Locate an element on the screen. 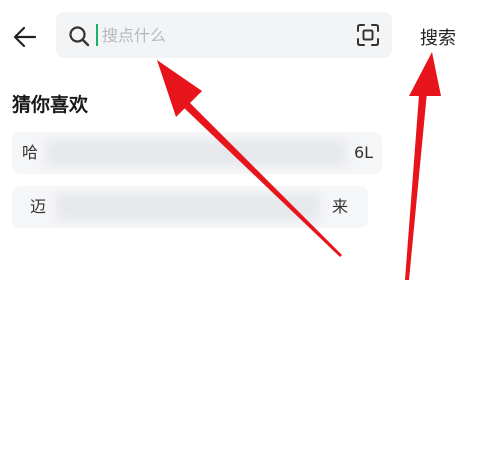 Image resolution: width=496 pixels, height=466 pixels. suggestion-chip-start-text: 哈 is located at coordinates (30, 152).